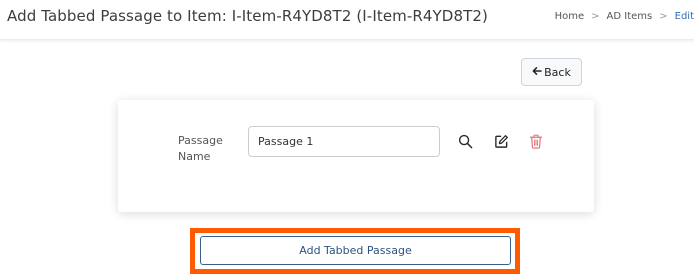 The width and height of the screenshot is (694, 276). Describe the element at coordinates (570, 16) in the screenshot. I see `breadcrumb-home: Home` at that location.